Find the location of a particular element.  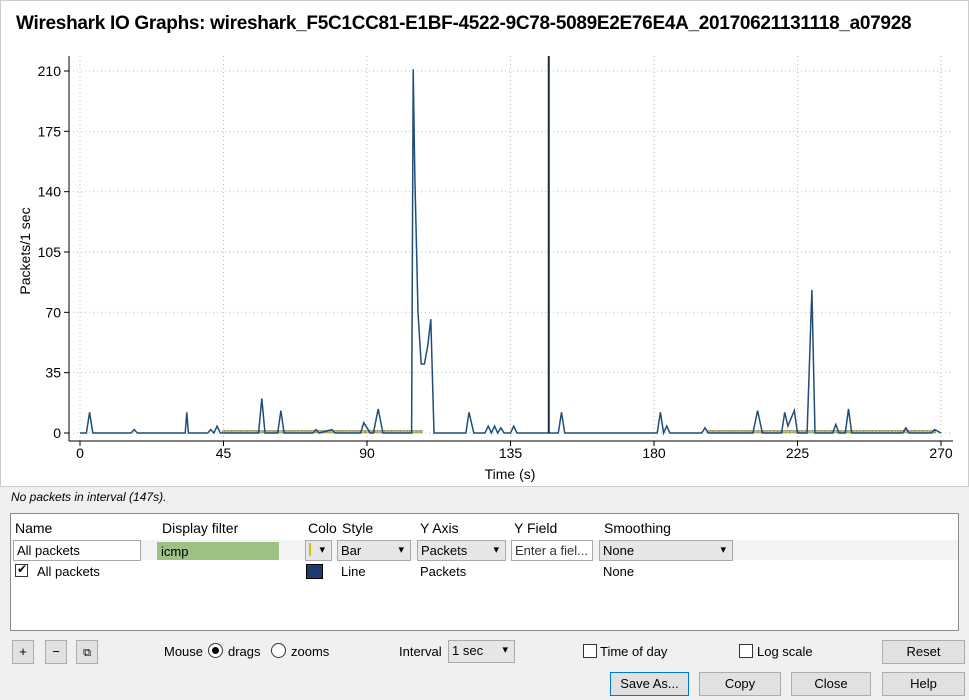

x-tick-label: 180 is located at coordinates (654, 453).